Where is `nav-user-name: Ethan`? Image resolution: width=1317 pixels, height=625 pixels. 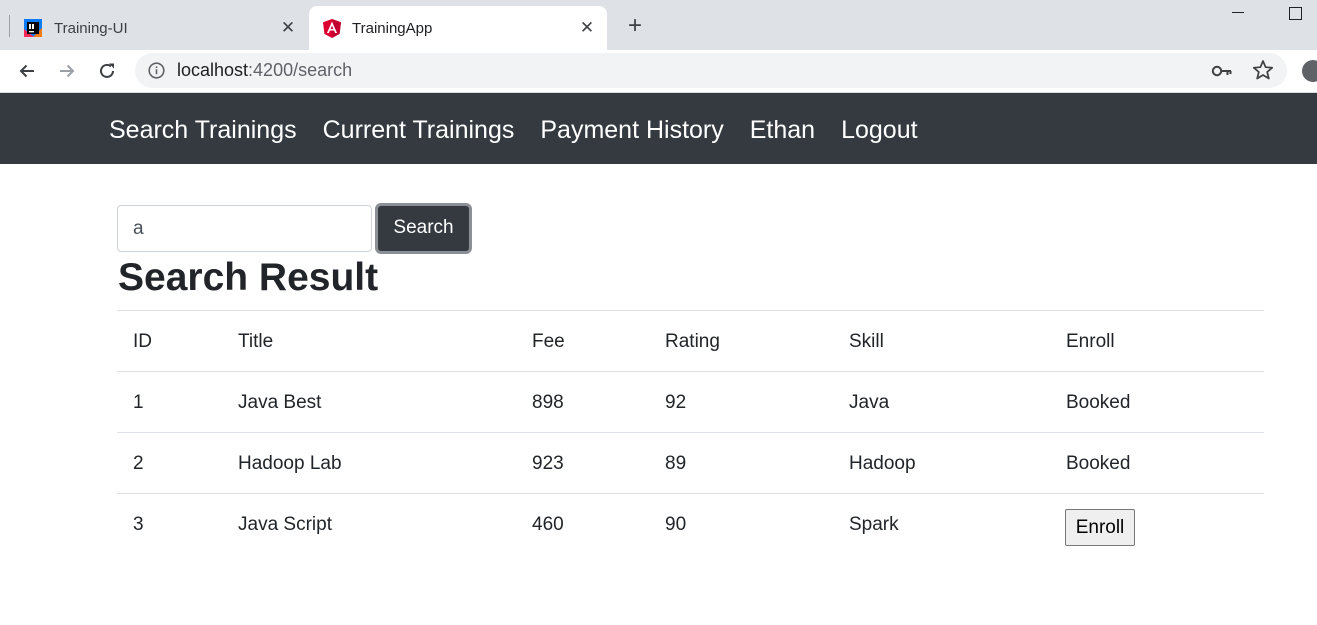
nav-user-name: Ethan is located at coordinates (782, 130).